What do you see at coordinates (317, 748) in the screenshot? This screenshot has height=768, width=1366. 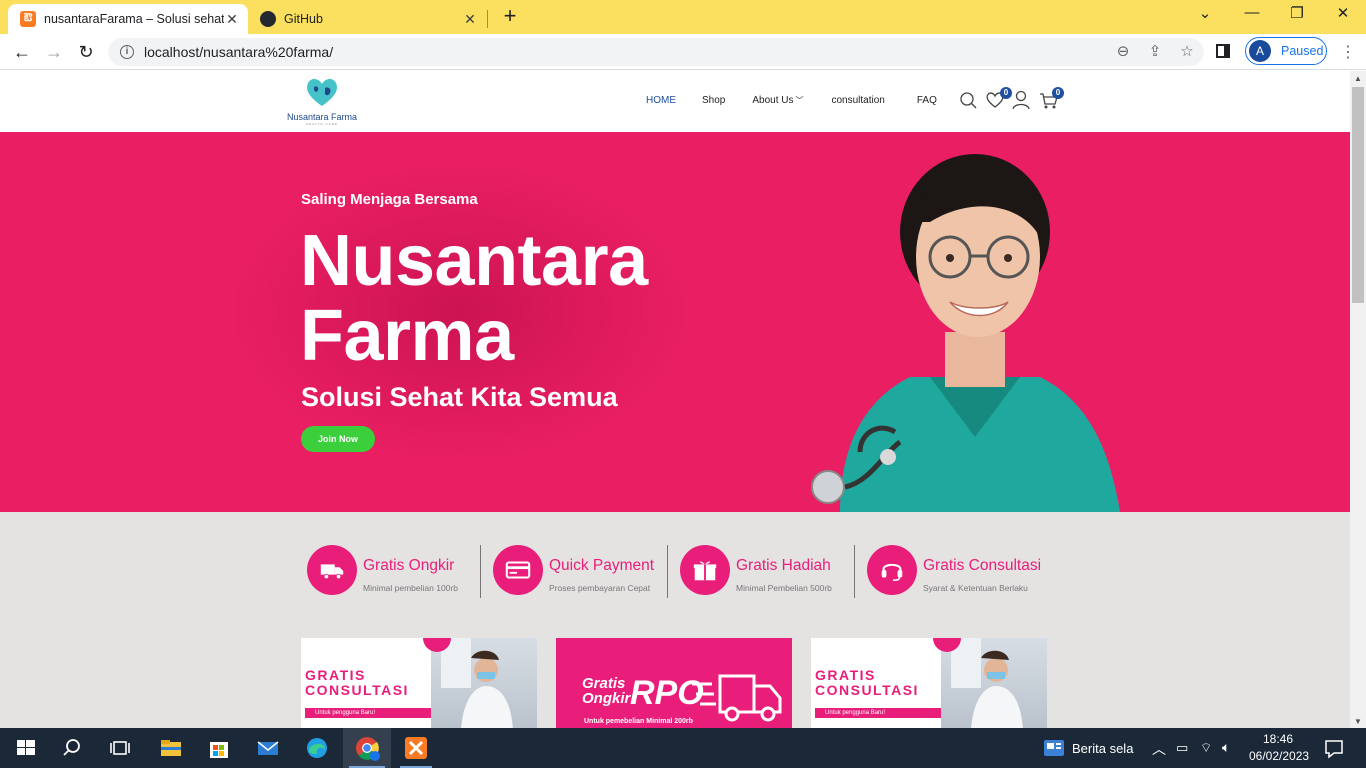 I see `edge-browser-icon` at bounding box center [317, 748].